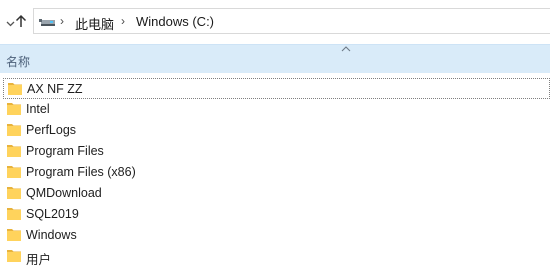  What do you see at coordinates (52, 214) in the screenshot?
I see `file-name: SQL2019` at bounding box center [52, 214].